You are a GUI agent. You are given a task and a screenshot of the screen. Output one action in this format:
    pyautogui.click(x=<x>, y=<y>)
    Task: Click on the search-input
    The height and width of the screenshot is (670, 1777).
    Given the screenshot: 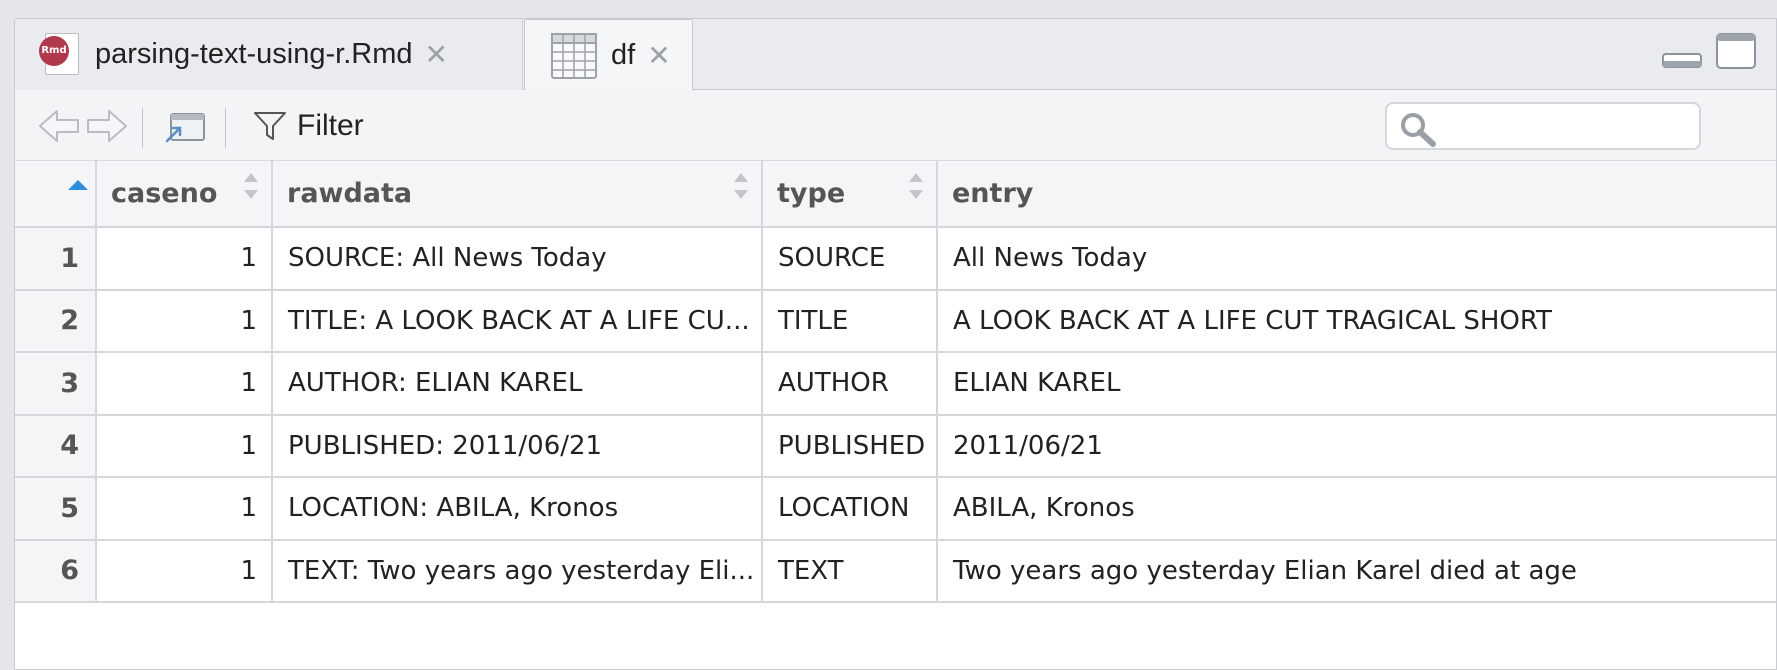 What is the action you would take?
    pyautogui.click(x=1566, y=126)
    